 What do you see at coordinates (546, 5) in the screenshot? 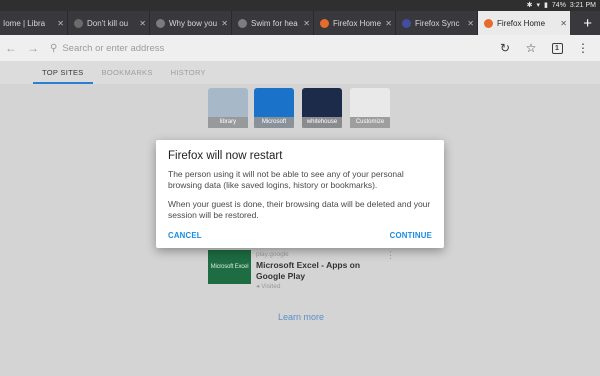
I see `battery-icon: ▮` at bounding box center [546, 5].